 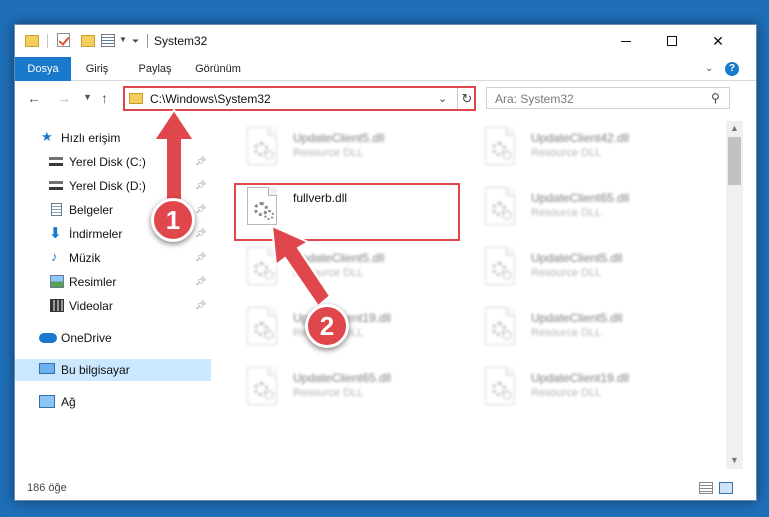 What do you see at coordinates (327, 326) in the screenshot?
I see `step-2-badge: 2` at bounding box center [327, 326].